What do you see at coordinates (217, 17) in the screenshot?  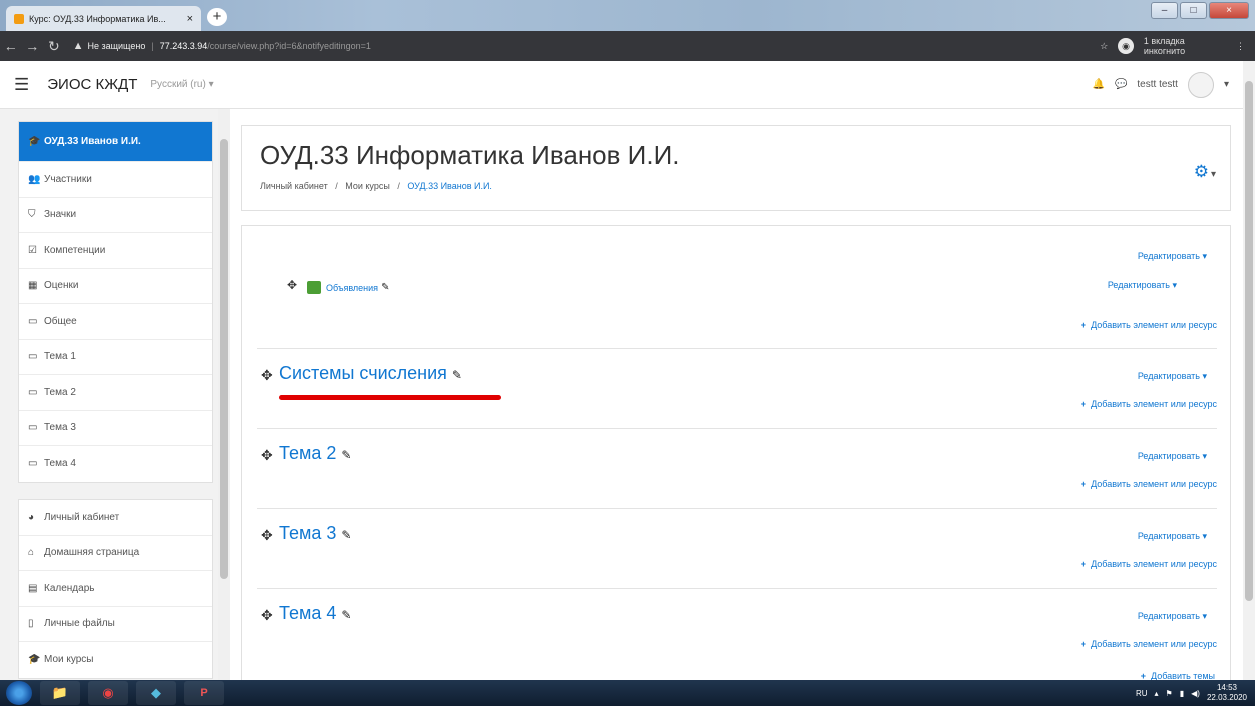 I see `new-tab-button: +` at bounding box center [217, 17].